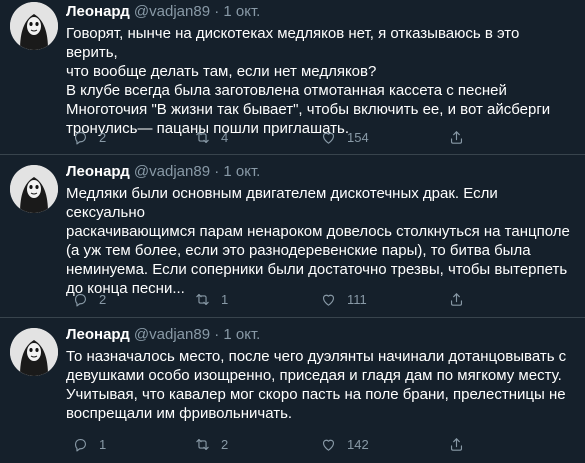  What do you see at coordinates (357, 299) in the screenshot?
I see `like-count: 111` at bounding box center [357, 299].